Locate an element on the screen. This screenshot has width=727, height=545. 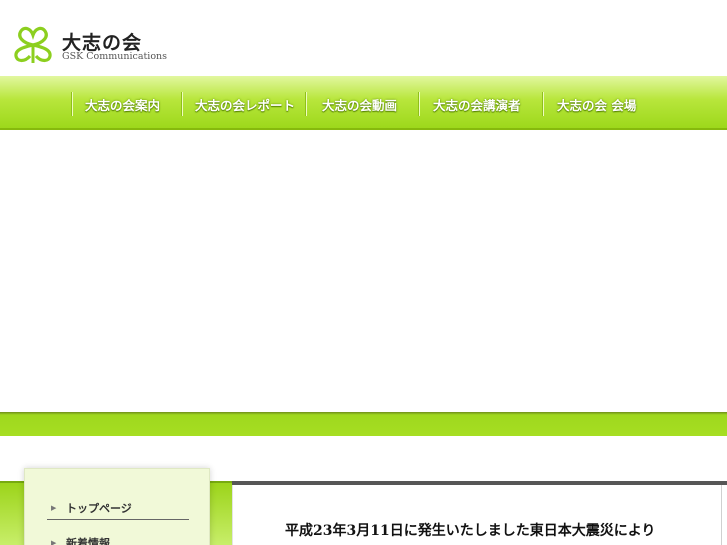
side-menu: ▶ トップページ ▶ 新着情報 is located at coordinates (117, 506).